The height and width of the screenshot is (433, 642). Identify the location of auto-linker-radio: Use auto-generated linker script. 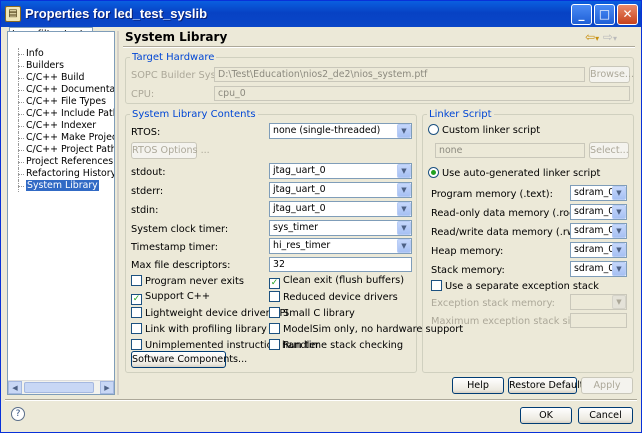
(514, 173).